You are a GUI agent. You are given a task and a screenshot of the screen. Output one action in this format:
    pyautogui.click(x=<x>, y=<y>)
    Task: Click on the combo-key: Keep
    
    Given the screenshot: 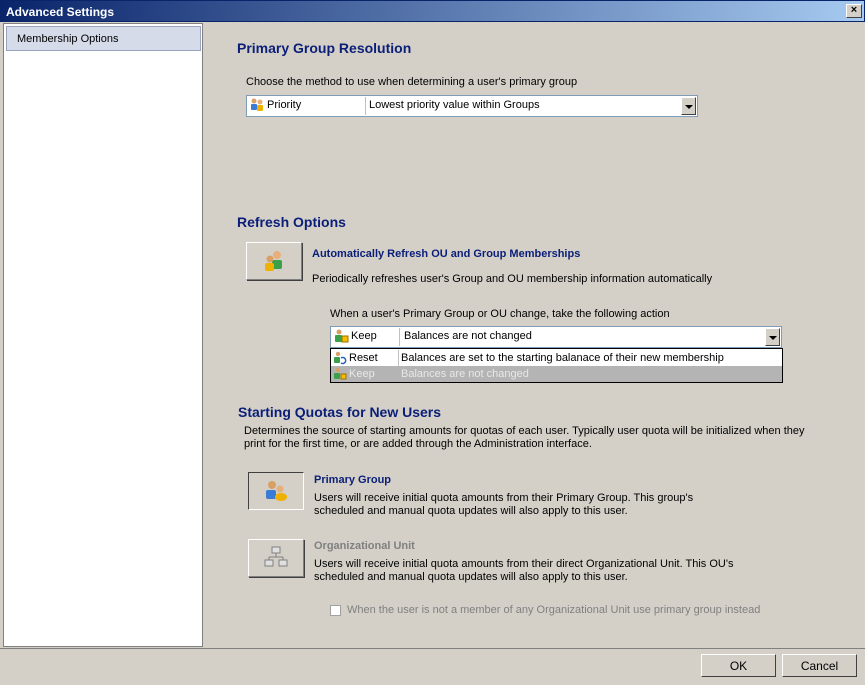 What is the action you would take?
    pyautogui.click(x=355, y=336)
    